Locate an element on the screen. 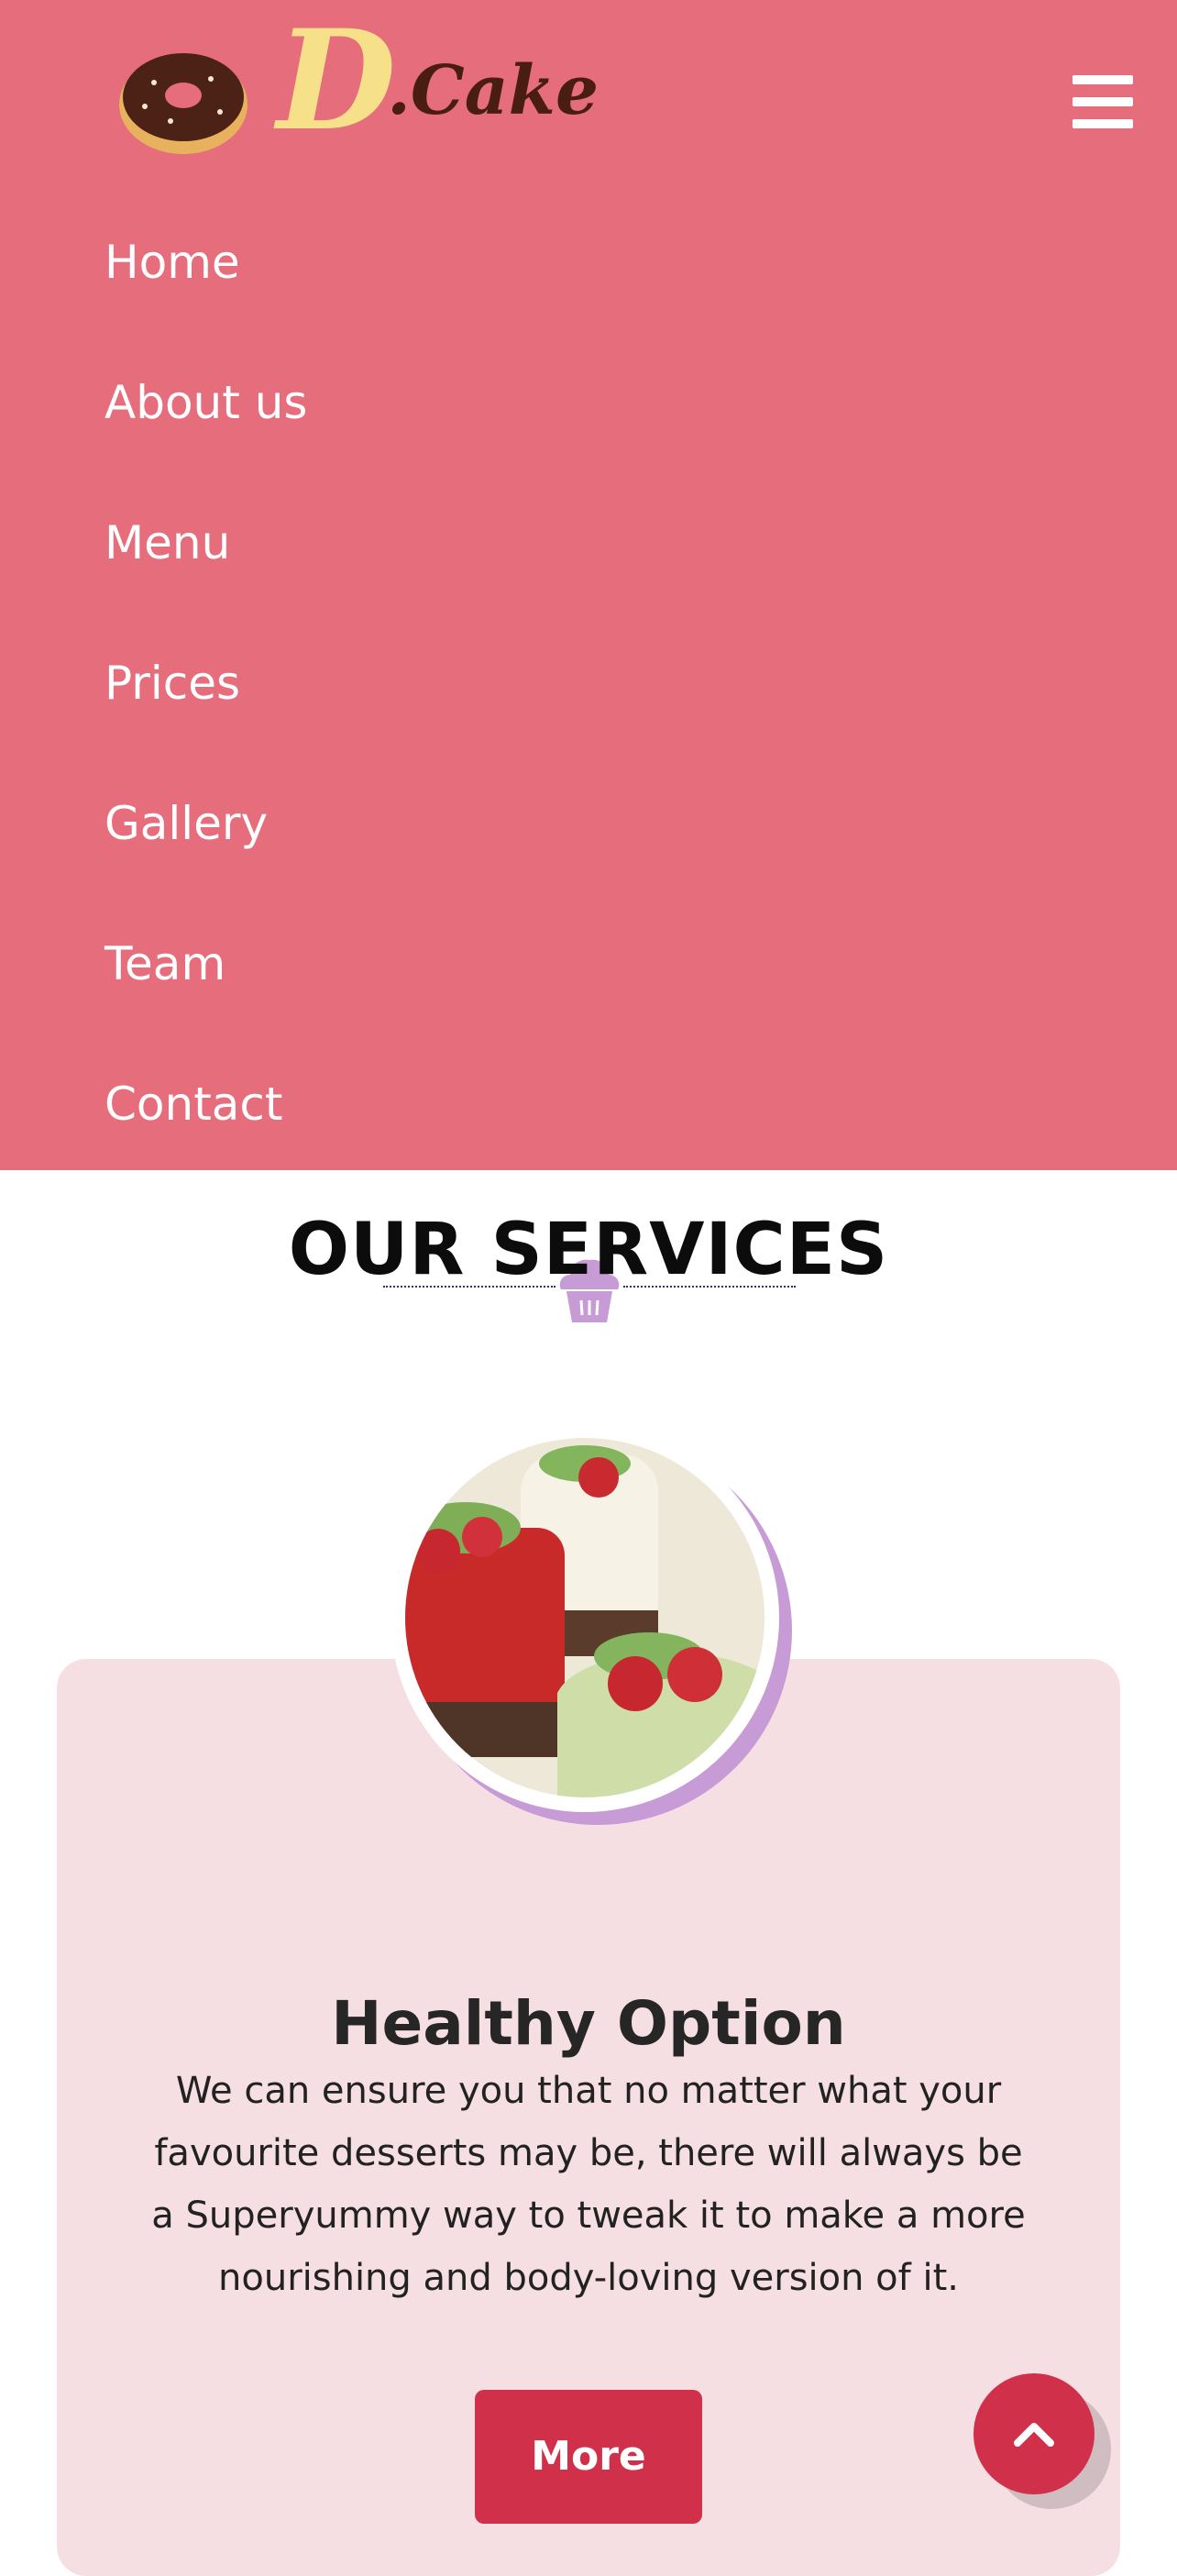  nav-item-home: Home is located at coordinates (562, 288).